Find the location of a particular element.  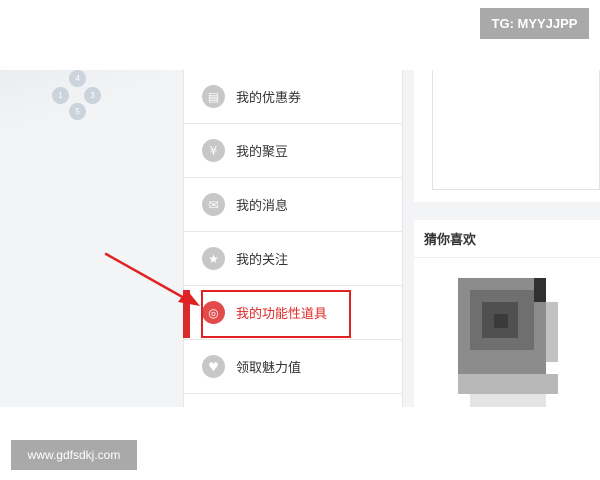

star-icon: ★ is located at coordinates (213, 258).